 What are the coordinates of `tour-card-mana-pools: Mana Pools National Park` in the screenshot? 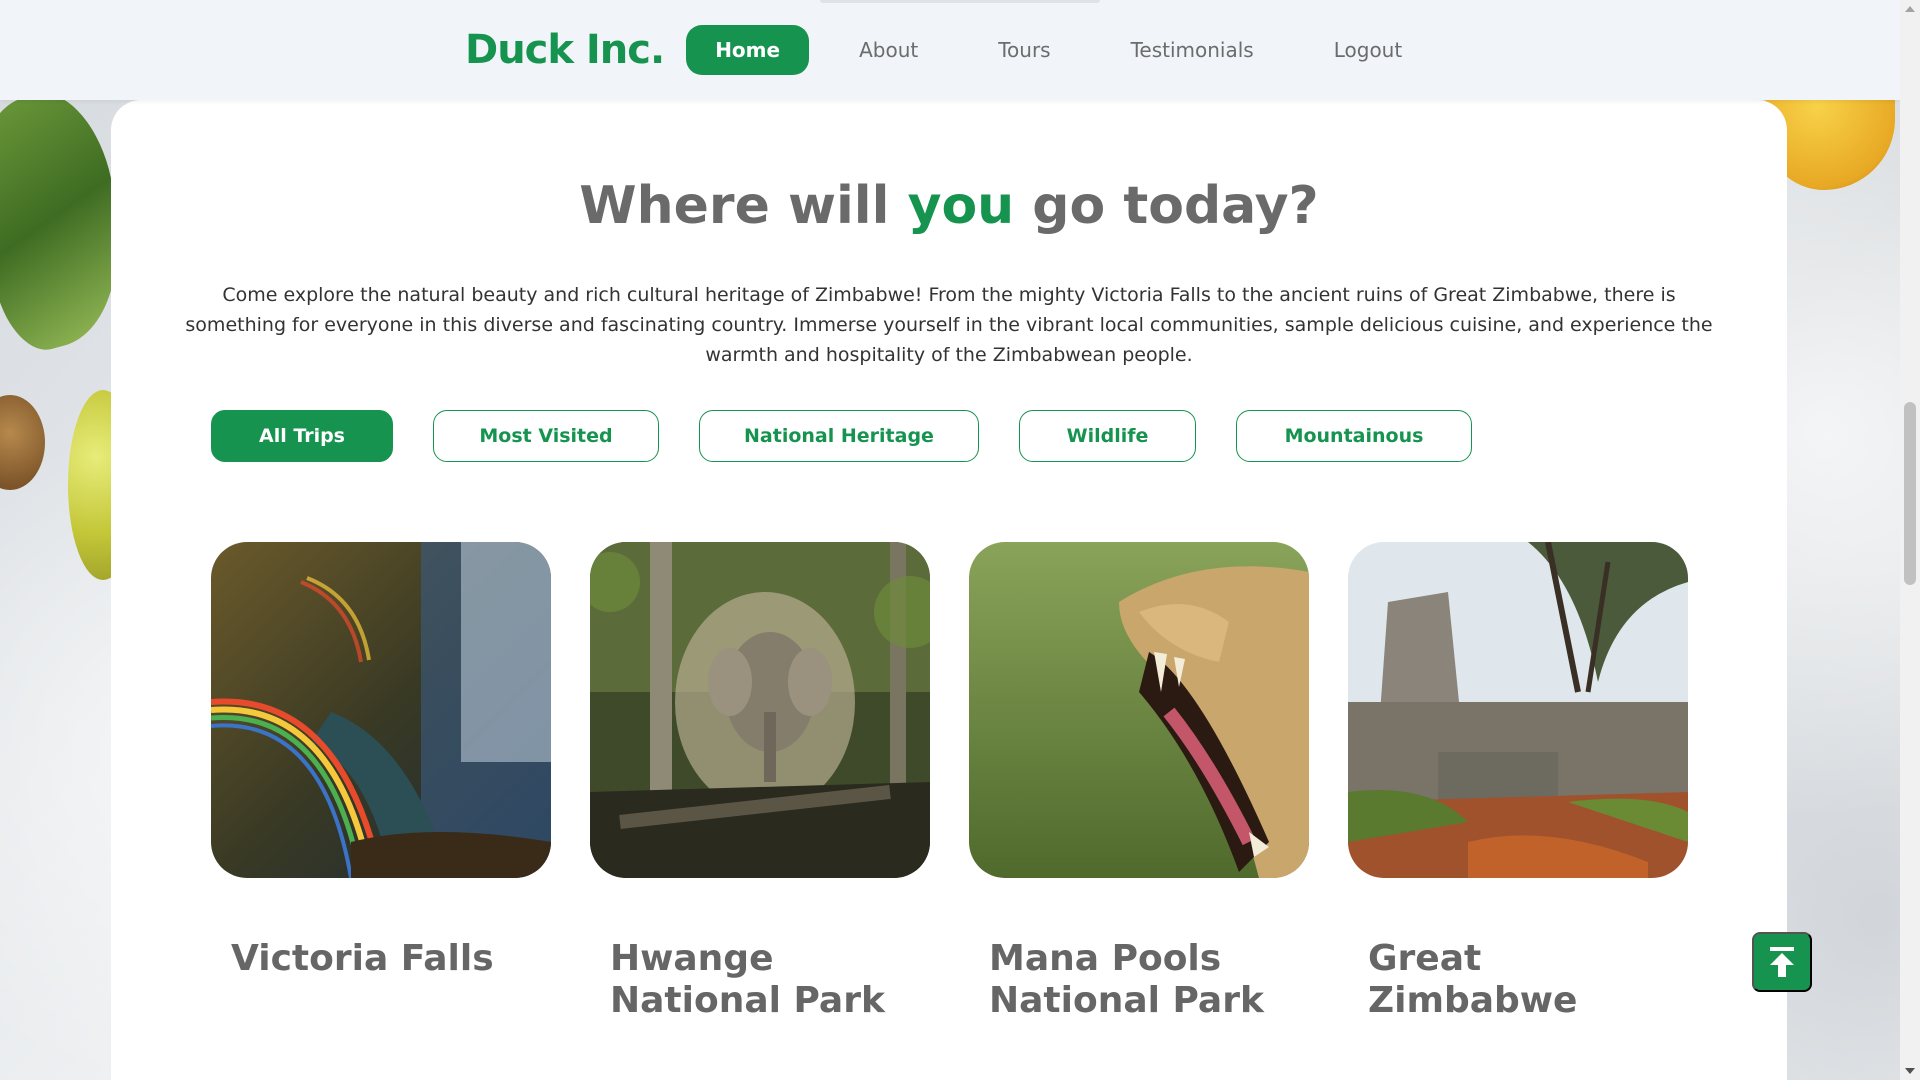 It's located at (1139, 782).